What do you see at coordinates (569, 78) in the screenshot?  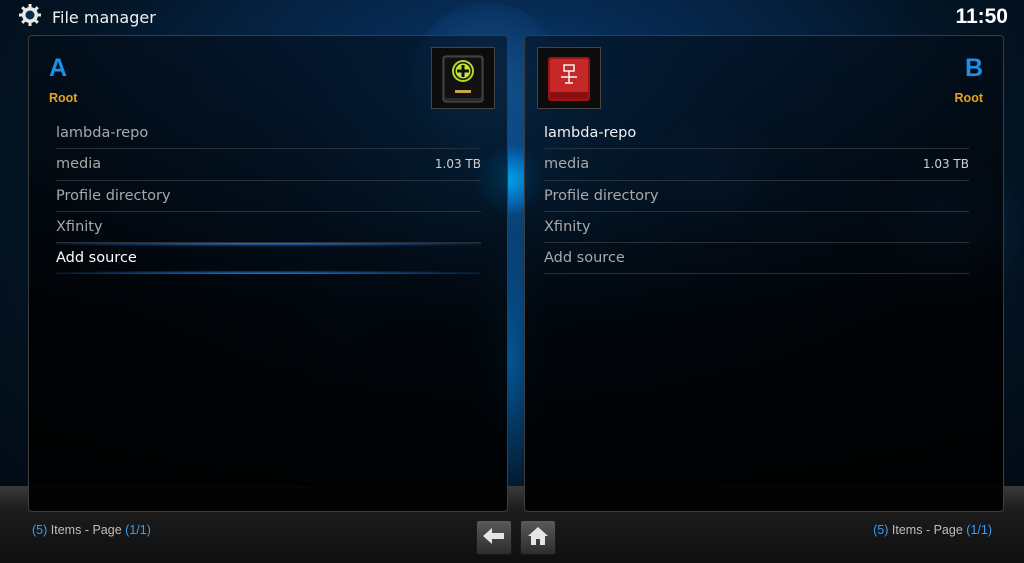 I see `network-drive-icon` at bounding box center [569, 78].